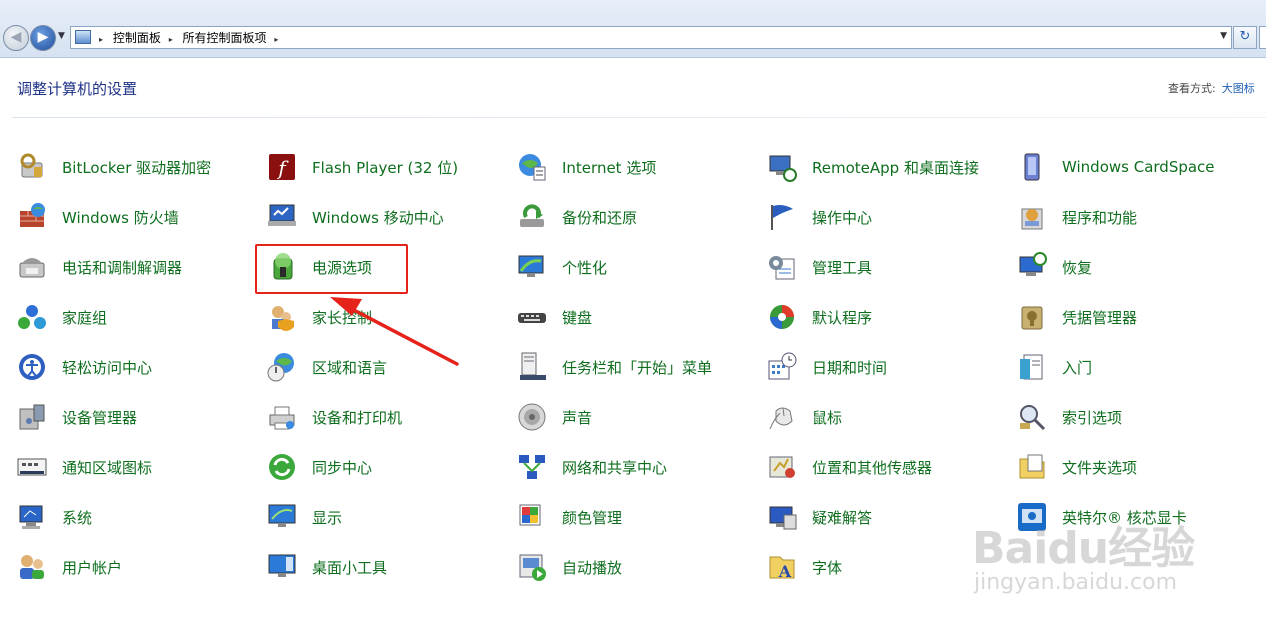 This screenshot has width=1266, height=623. I want to click on control-panel-icon, so click(83, 37).